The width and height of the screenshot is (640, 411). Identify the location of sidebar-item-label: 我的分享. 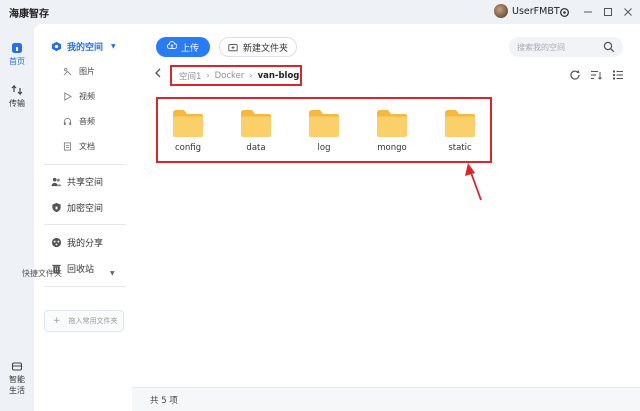
(85, 243).